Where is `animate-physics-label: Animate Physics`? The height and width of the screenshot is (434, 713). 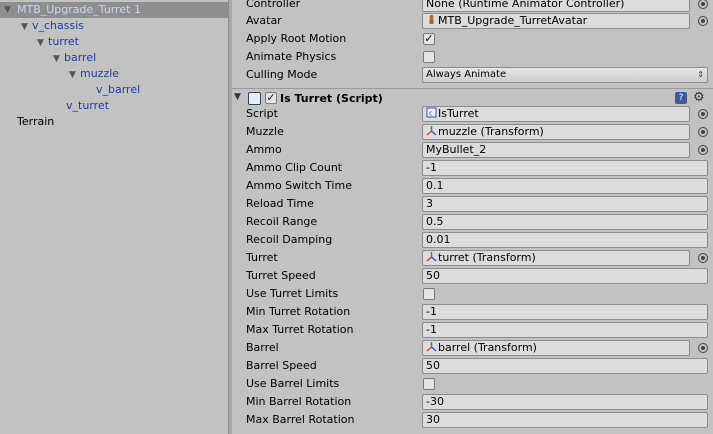 animate-physics-label: Animate Physics is located at coordinates (291, 56).